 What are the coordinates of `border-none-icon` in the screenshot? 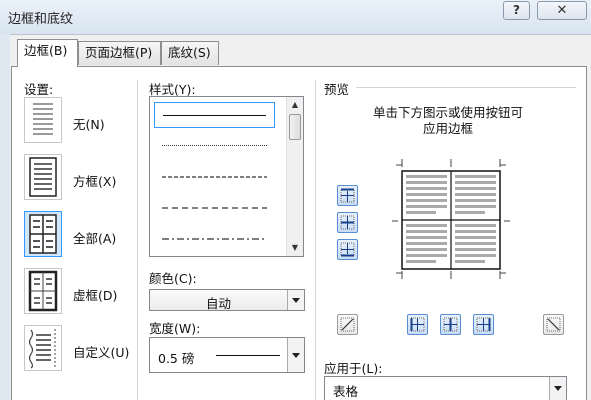 It's located at (43, 119).